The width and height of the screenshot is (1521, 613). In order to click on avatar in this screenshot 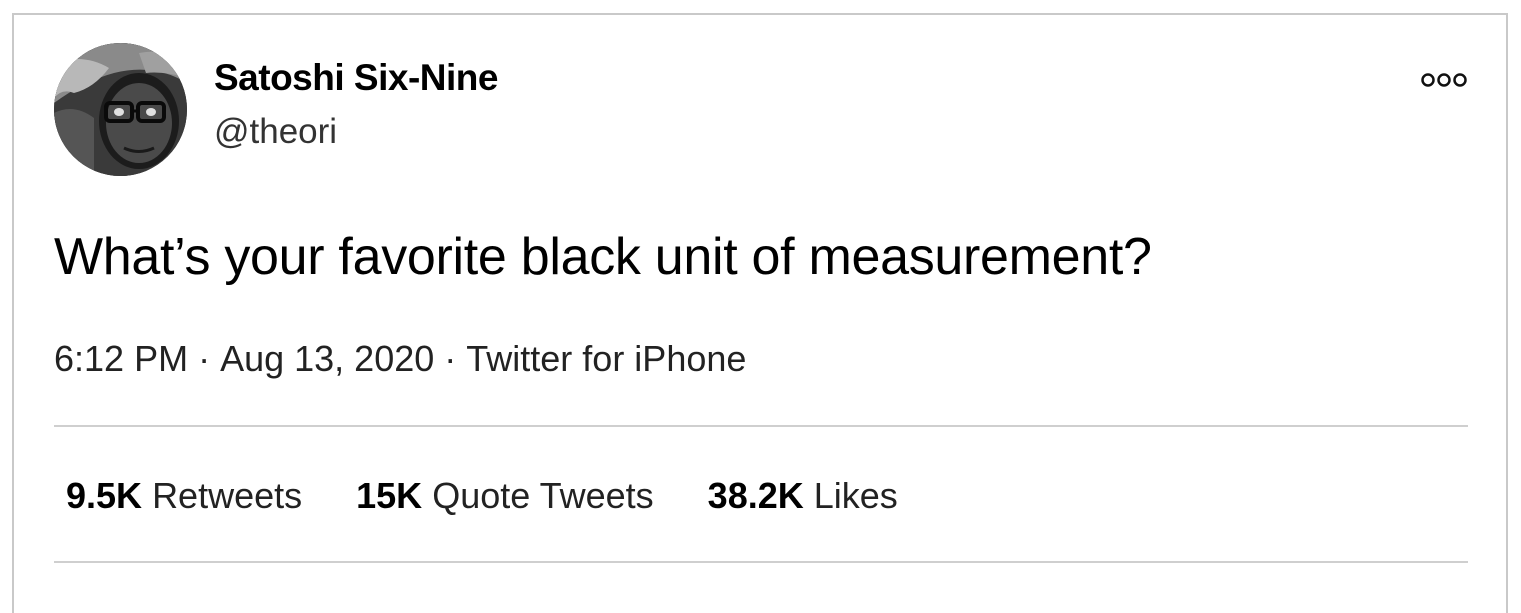, I will do `click(120, 109)`.